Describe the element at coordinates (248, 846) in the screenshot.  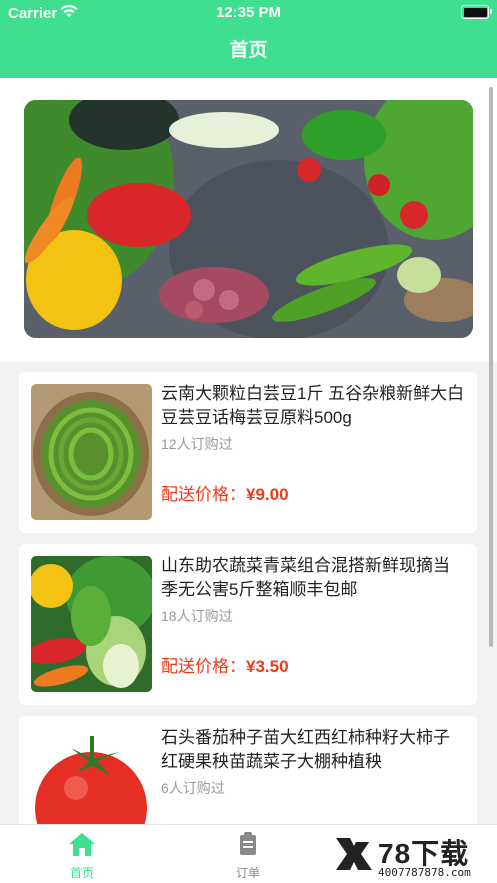
I see `order-icon` at that location.